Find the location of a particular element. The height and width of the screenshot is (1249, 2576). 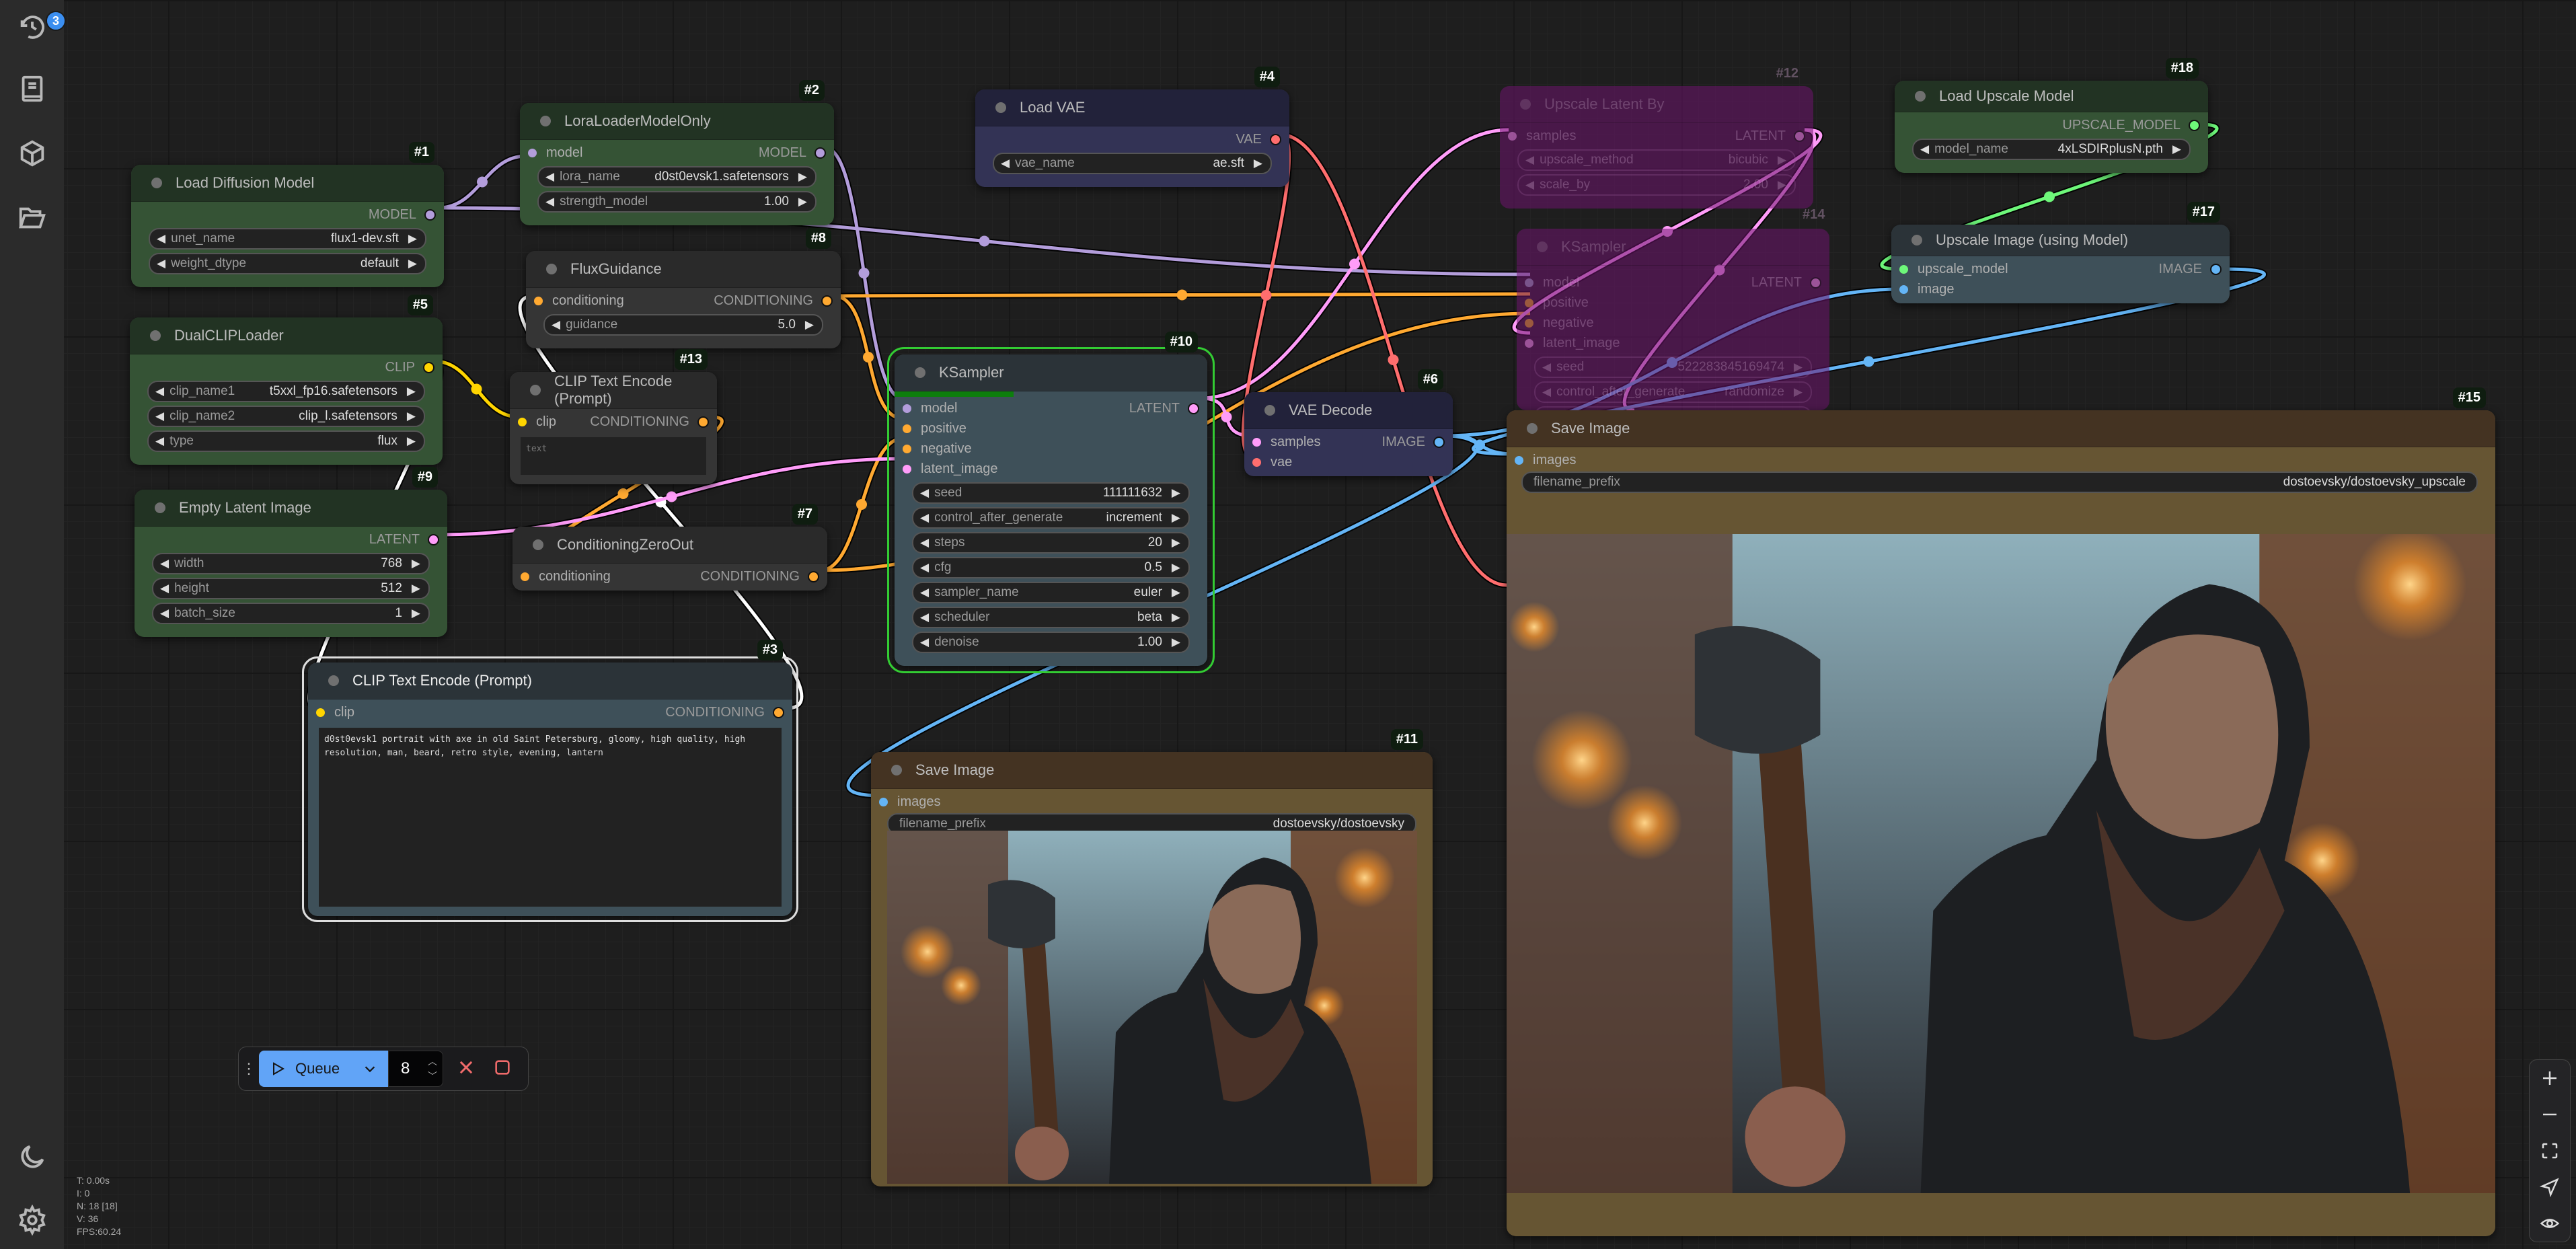

zoom-in-button is located at coordinates (2550, 1078).